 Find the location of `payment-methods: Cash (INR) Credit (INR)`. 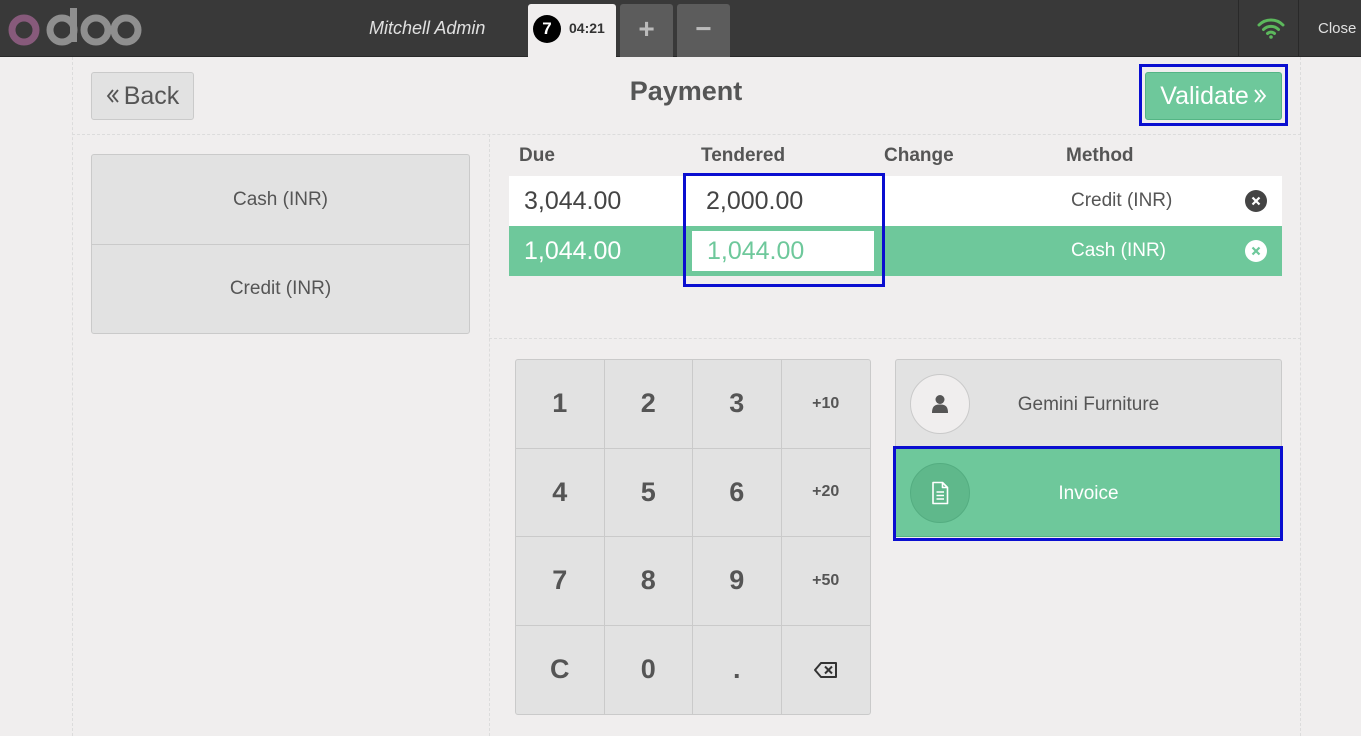

payment-methods: Cash (INR) Credit (INR) is located at coordinates (280, 244).